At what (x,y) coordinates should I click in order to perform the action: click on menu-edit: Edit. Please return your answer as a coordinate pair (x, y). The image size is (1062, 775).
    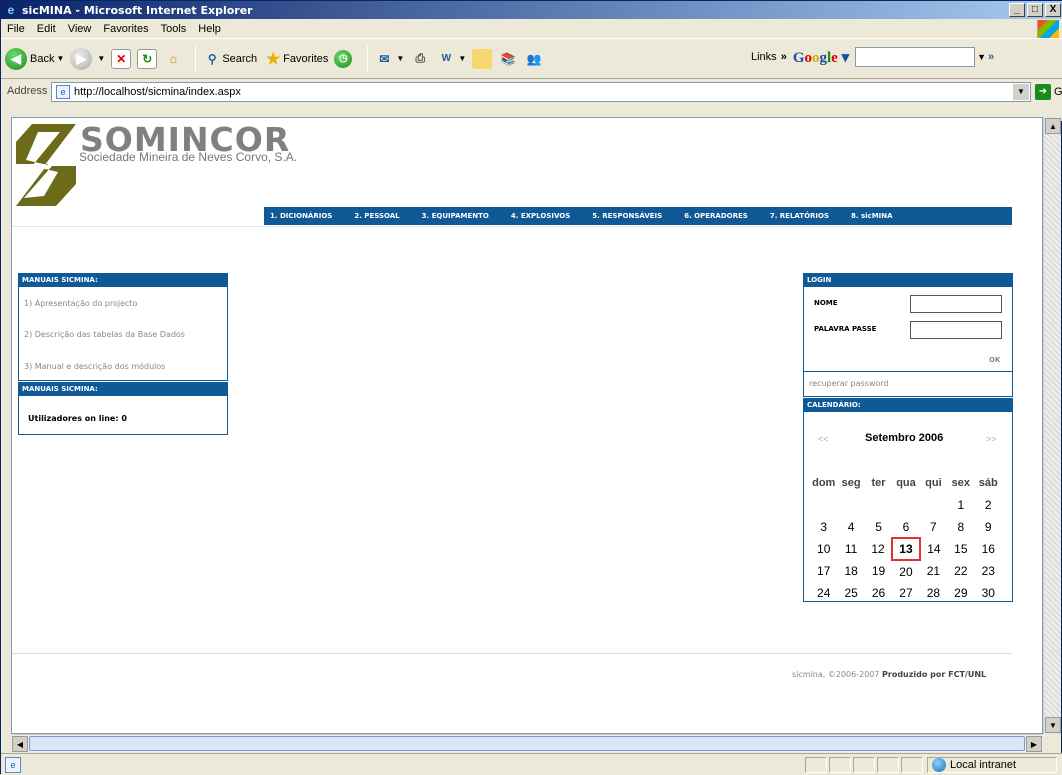
    Looking at the image, I should click on (46, 29).